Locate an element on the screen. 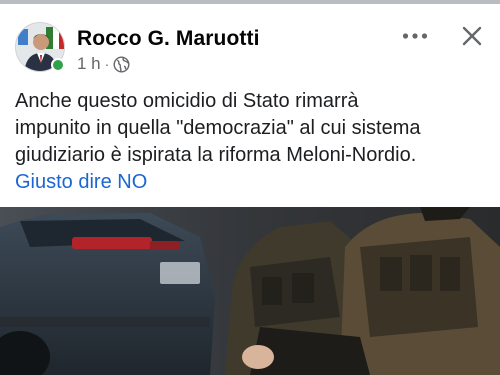  top-divider is located at coordinates (250, 2).